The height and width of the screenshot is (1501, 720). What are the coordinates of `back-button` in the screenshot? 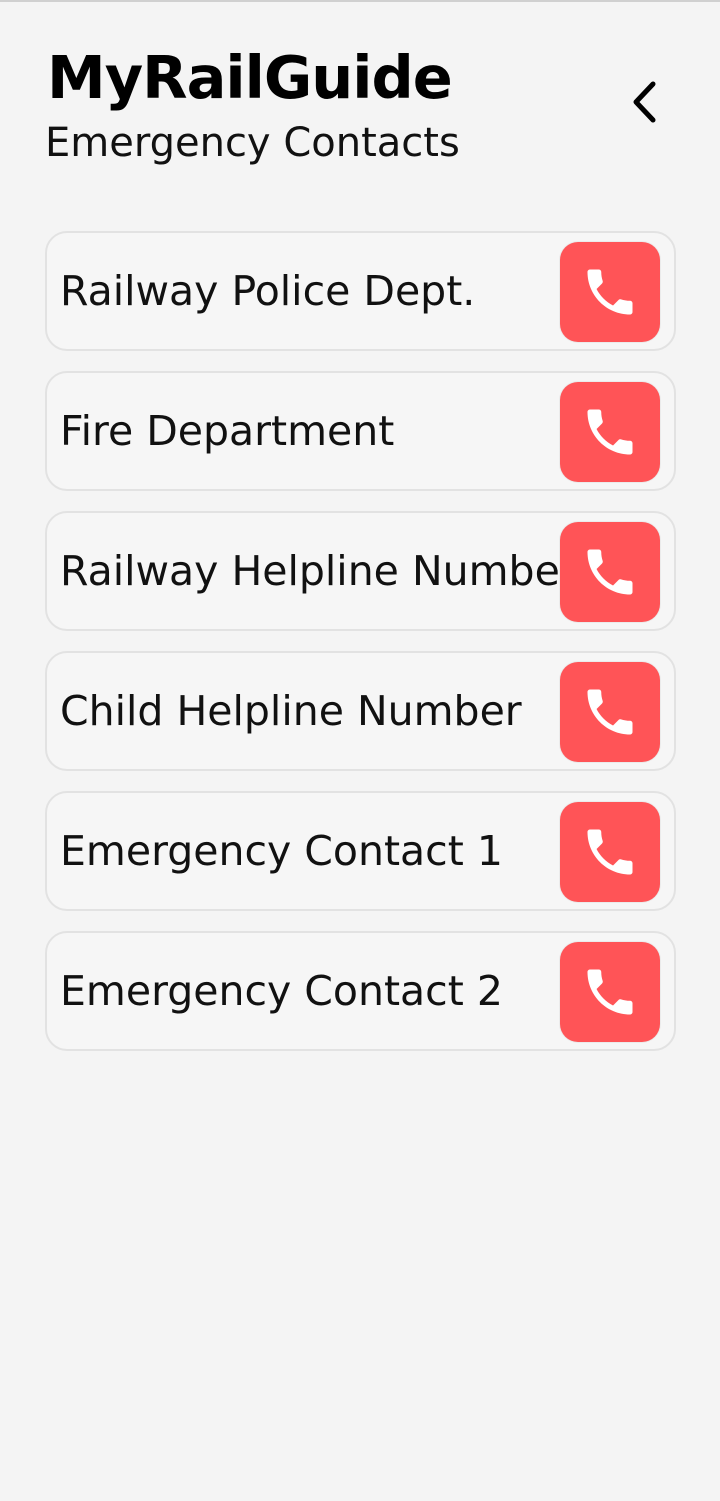 It's located at (645, 102).